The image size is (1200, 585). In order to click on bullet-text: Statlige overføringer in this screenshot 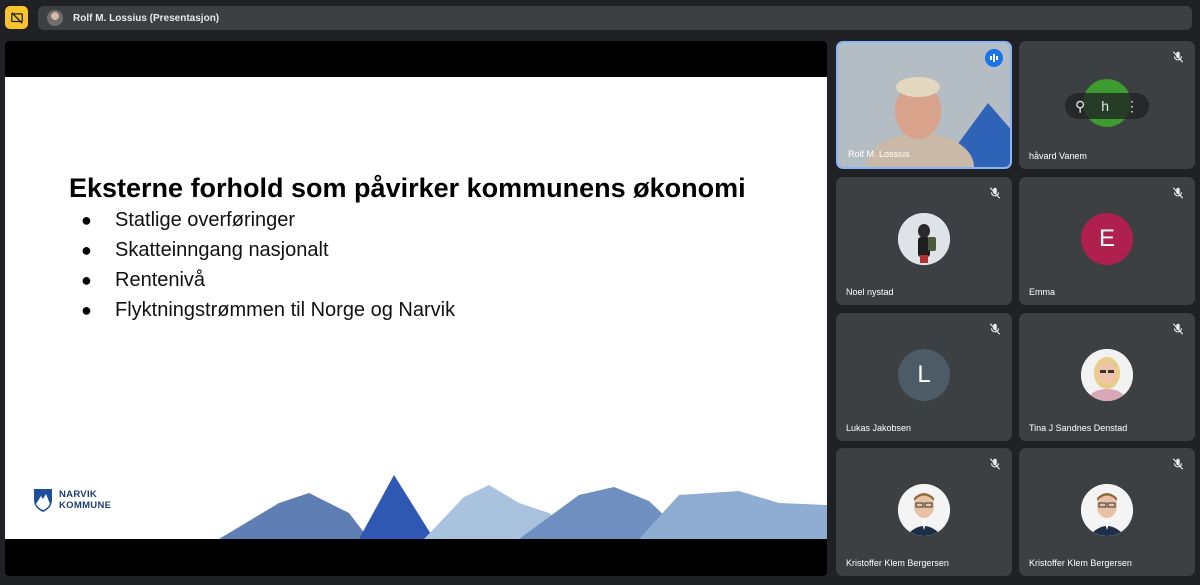, I will do `click(205, 219)`.